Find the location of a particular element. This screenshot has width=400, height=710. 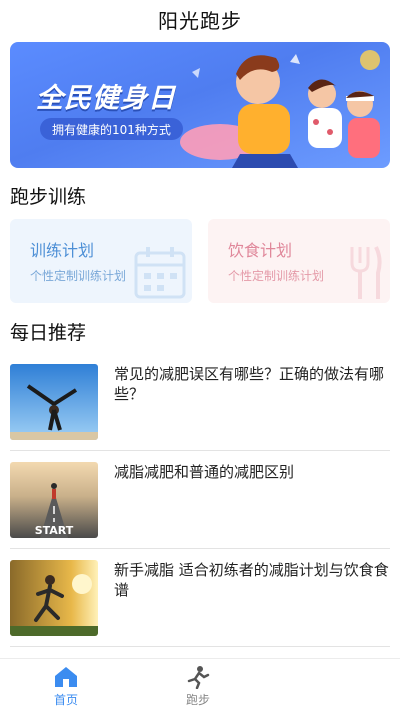

running-icon is located at coordinates (198, 677).